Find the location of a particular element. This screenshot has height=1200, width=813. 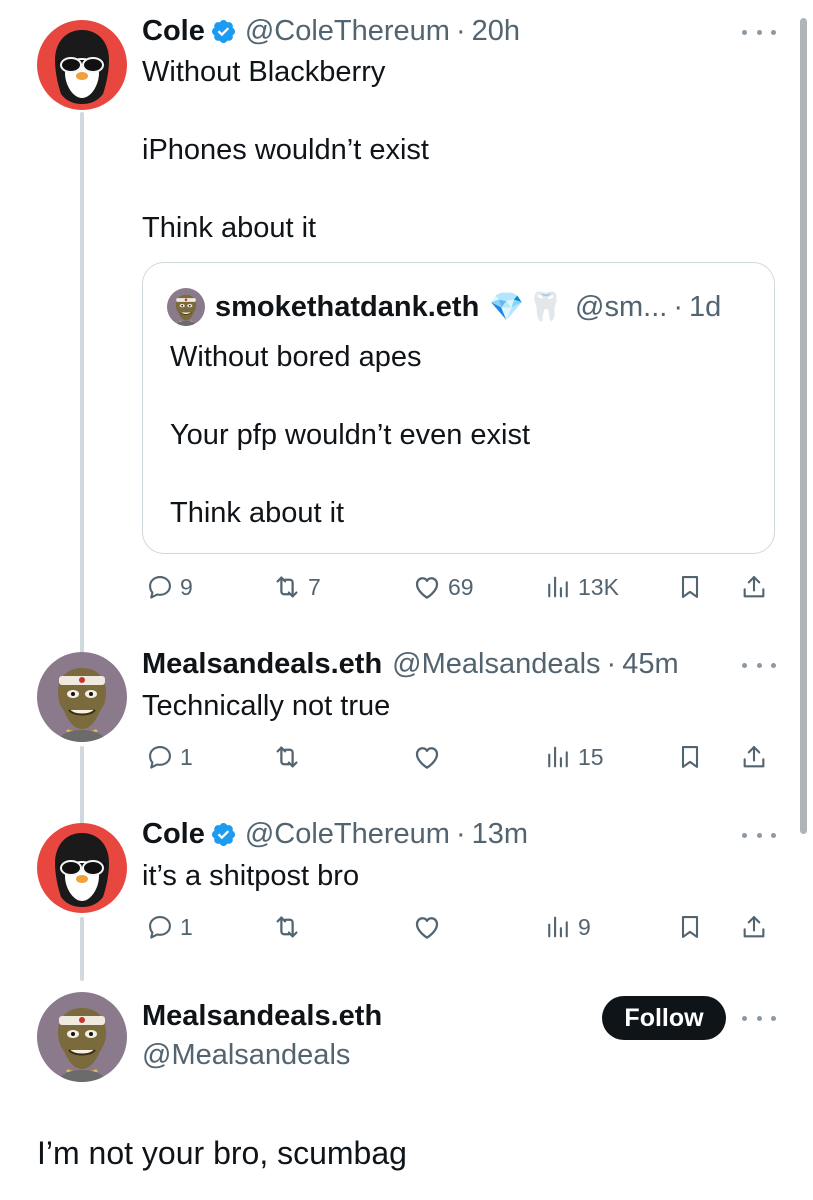

tweet-text: it’s a shitpost bro is located at coordinates (251, 876).